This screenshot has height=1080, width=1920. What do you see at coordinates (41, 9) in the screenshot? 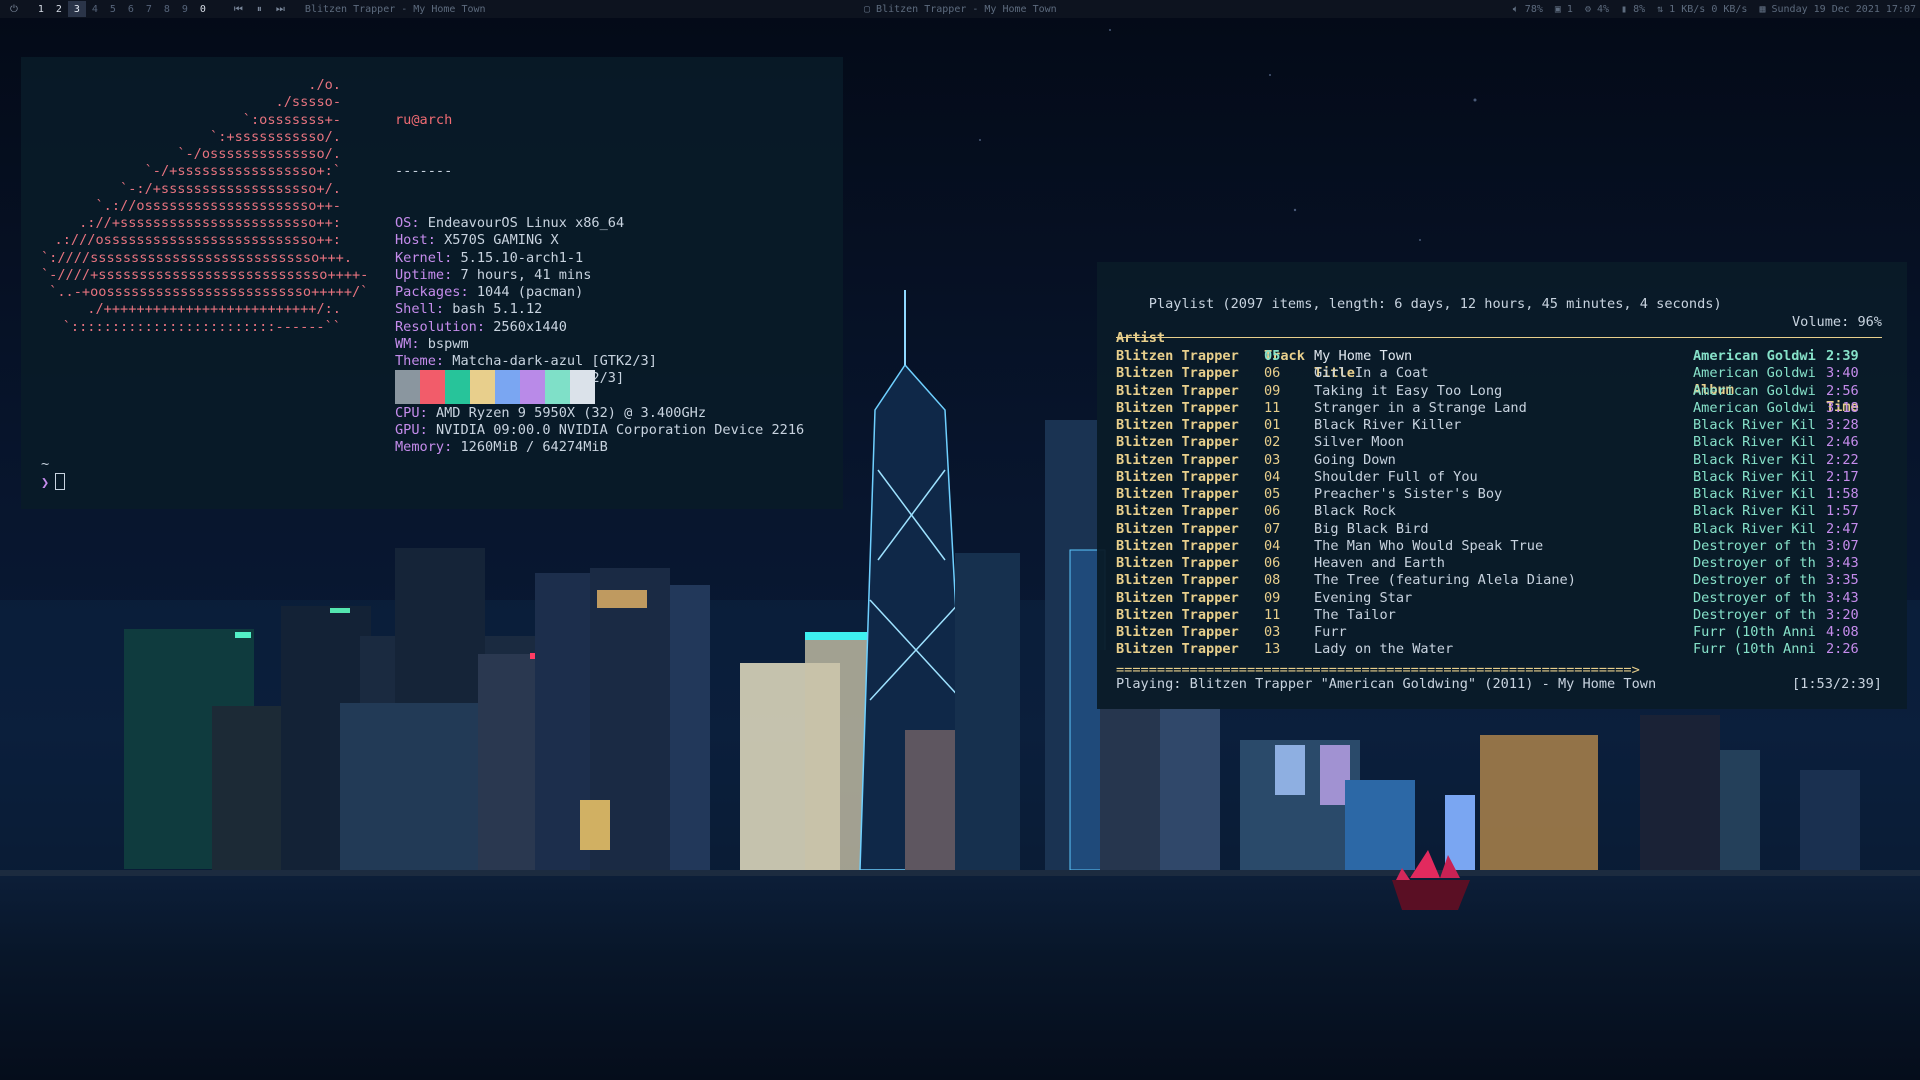
I see `workspace-1: 1` at bounding box center [41, 9].